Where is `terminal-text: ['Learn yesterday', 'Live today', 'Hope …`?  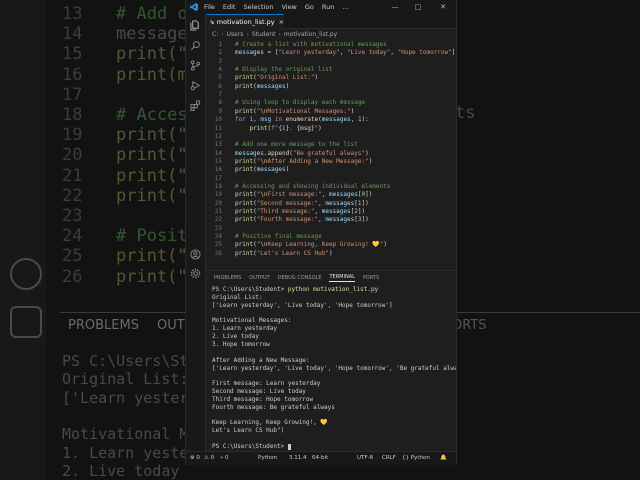 terminal-text: ['Learn yesterday', 'Live today', 'Hope … is located at coordinates (334, 368).